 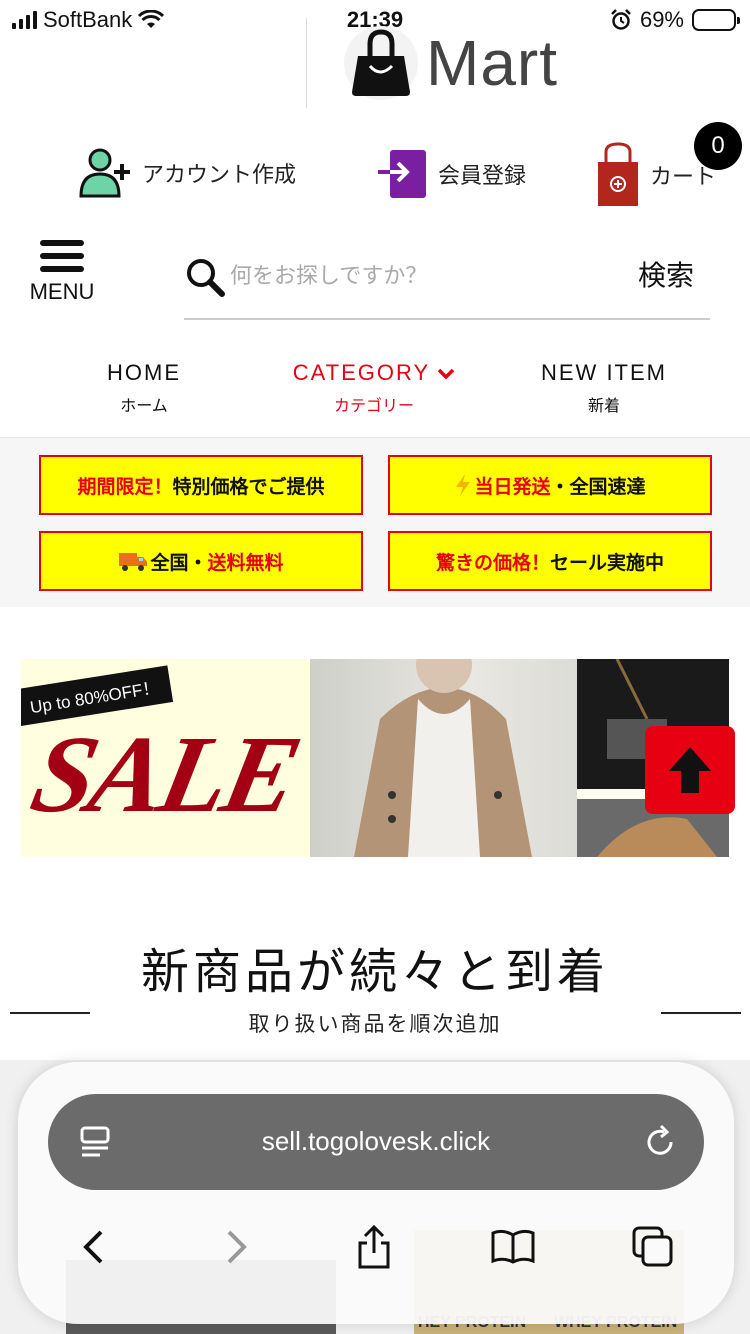 I want to click on promo-sale: 驚きの価格！ セール実施中, so click(x=550, y=561).